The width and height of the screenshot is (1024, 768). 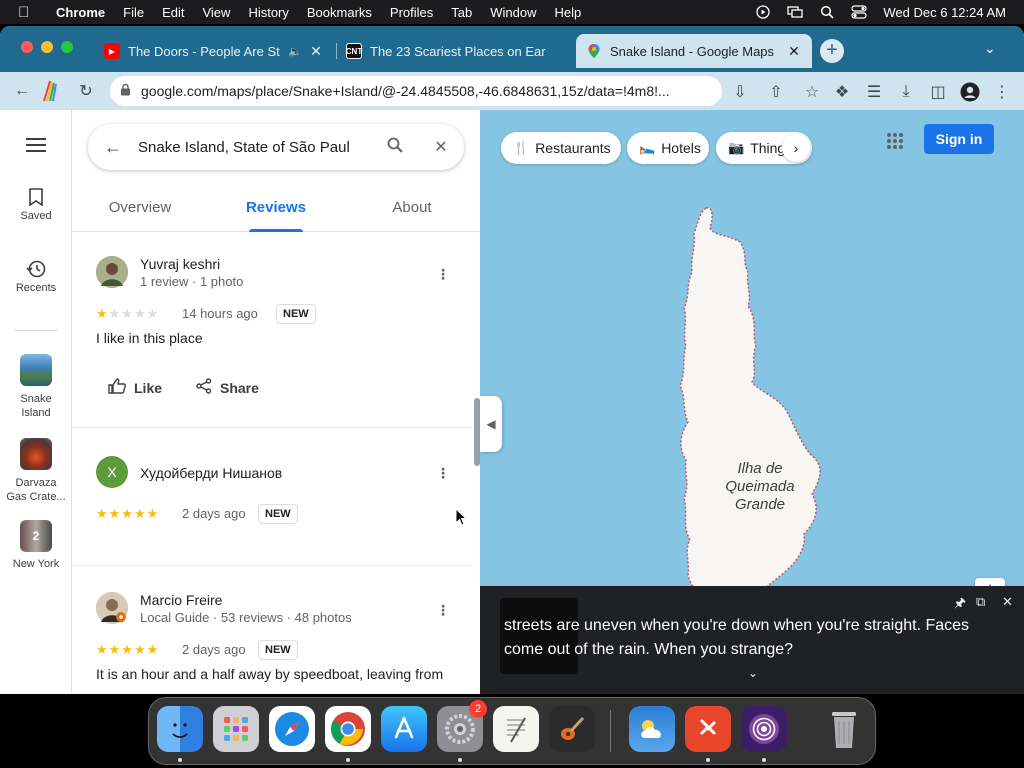 I want to click on search-icon, so click(x=395, y=147).